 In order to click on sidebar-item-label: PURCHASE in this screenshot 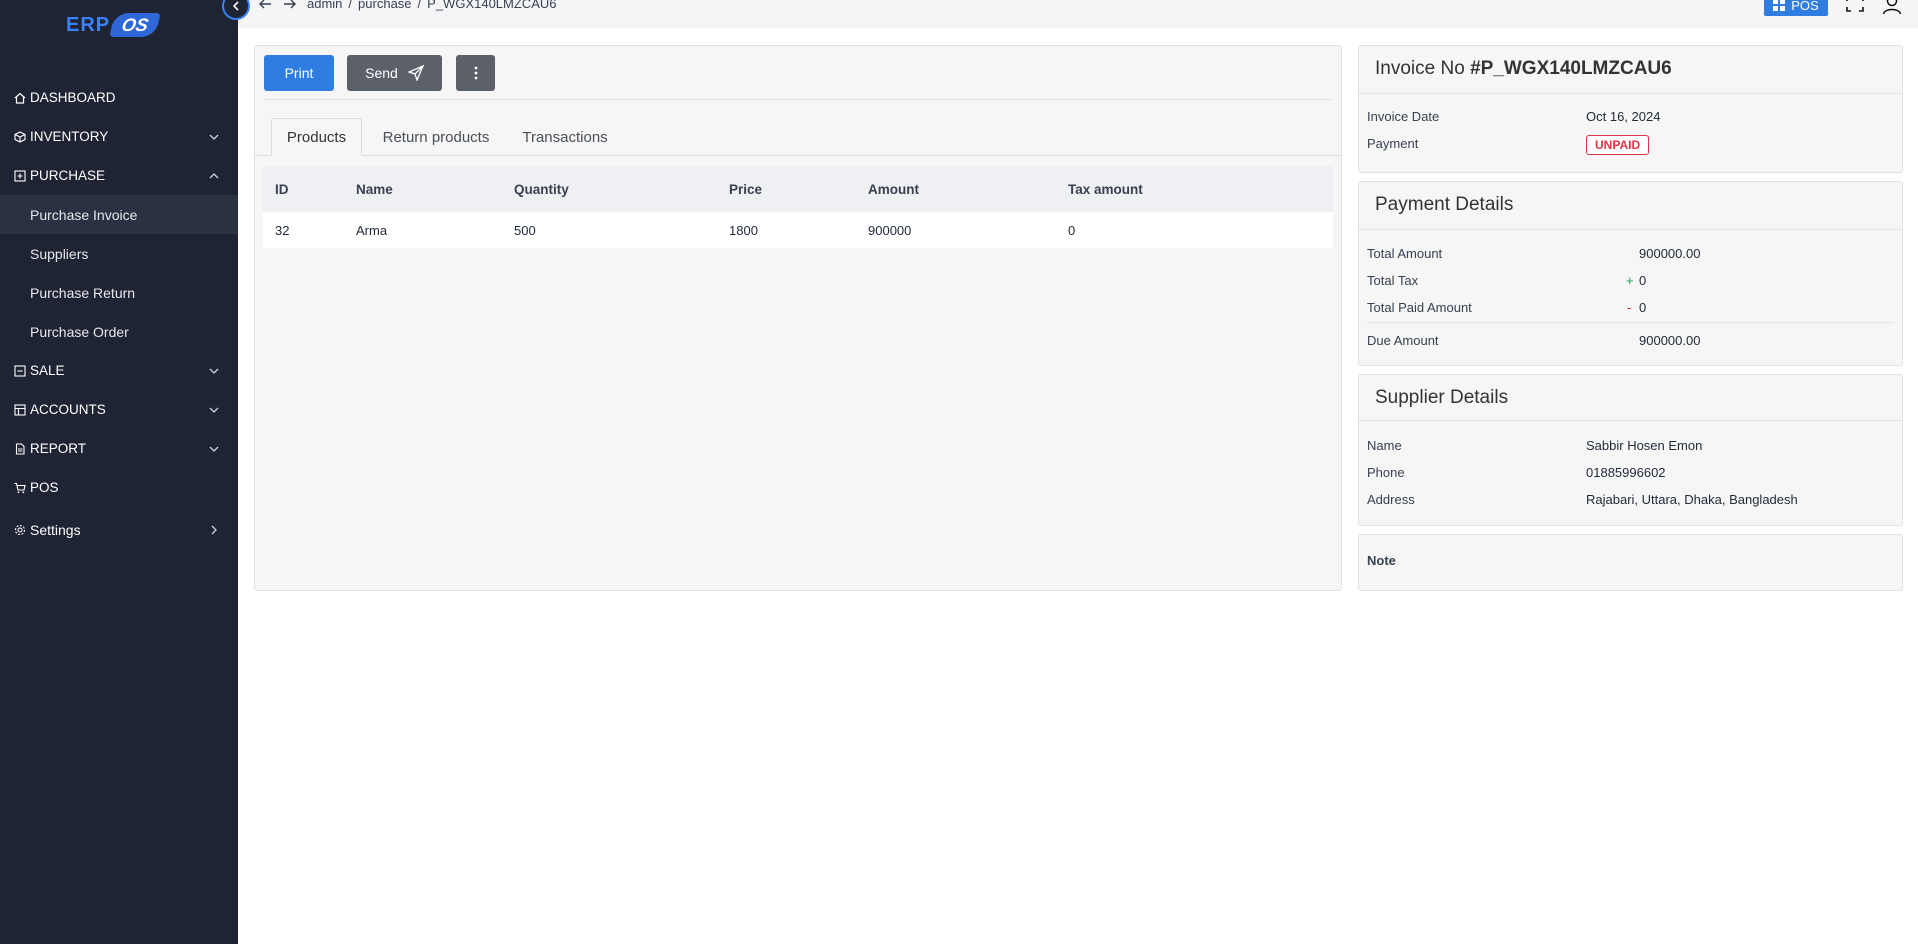, I will do `click(68, 175)`.